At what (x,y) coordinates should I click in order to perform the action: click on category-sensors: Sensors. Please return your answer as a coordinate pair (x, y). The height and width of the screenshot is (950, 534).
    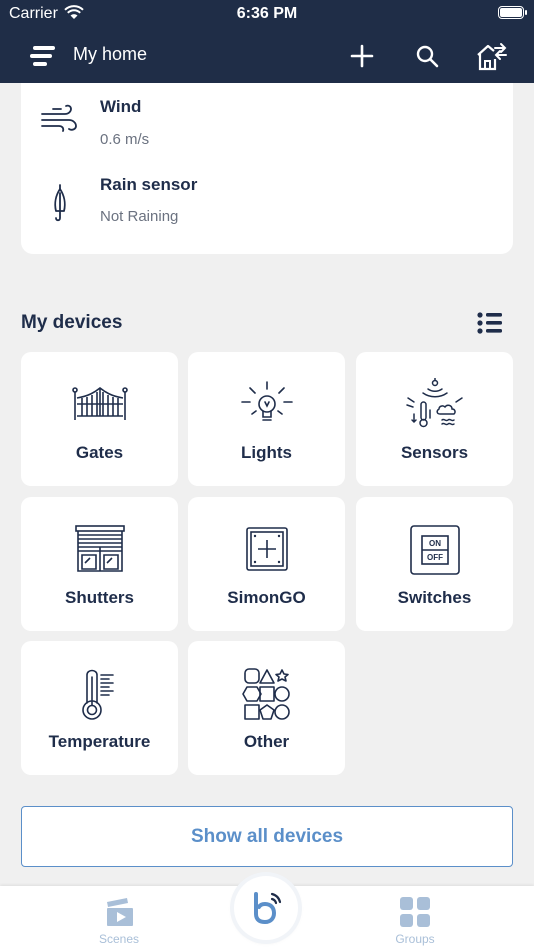
    Looking at the image, I should click on (434, 419).